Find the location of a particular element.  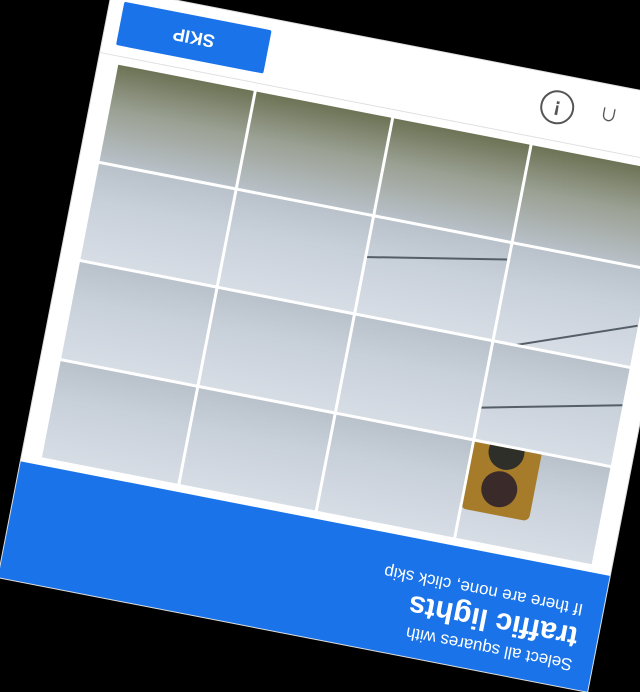

traffic-light is located at coordinates (505, 481).